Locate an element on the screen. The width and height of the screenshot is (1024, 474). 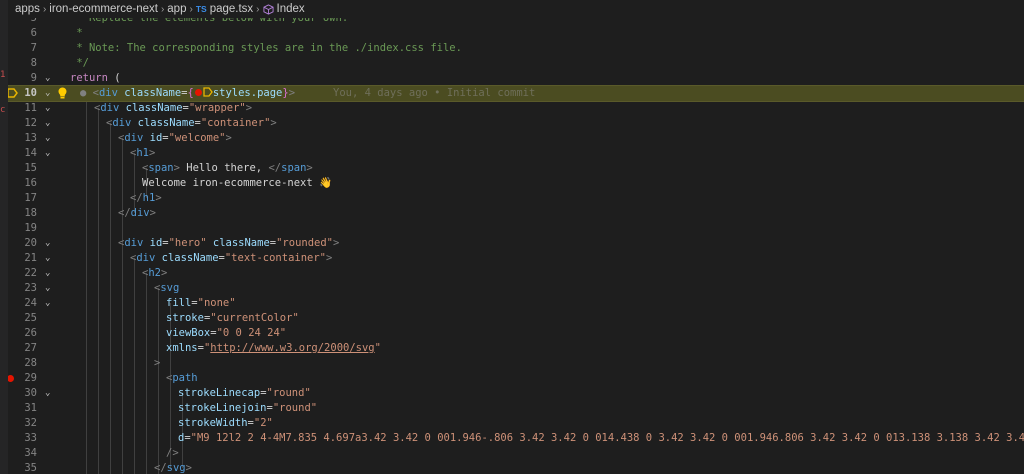
keyword: return is located at coordinates (89, 78).